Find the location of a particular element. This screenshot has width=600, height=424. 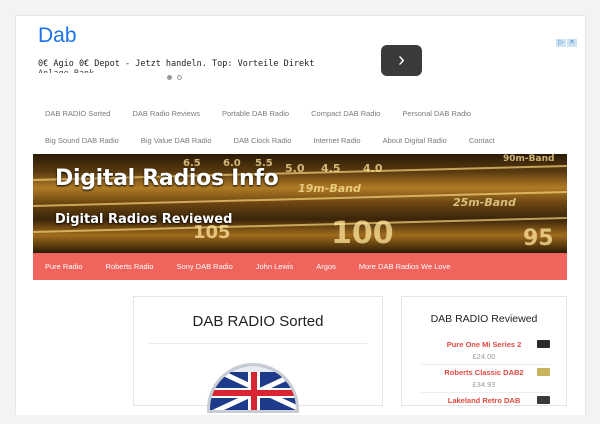

product-name: Roberts Classic DAB2 is located at coordinates (484, 372).